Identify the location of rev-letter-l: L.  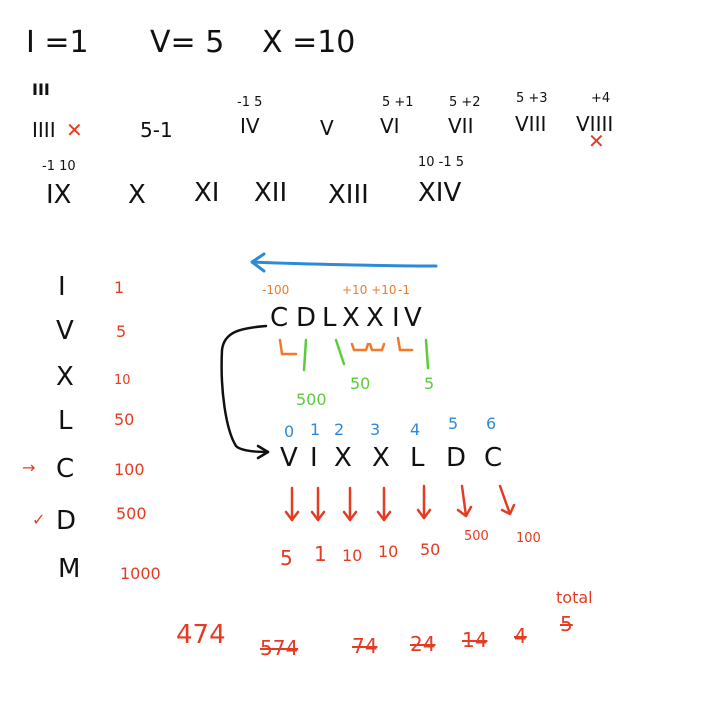
(417, 458).